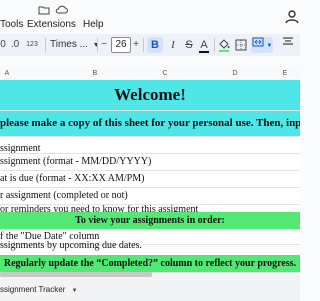 The width and height of the screenshot is (320, 301). I want to click on menu-extensions: Extensions, so click(51, 24).